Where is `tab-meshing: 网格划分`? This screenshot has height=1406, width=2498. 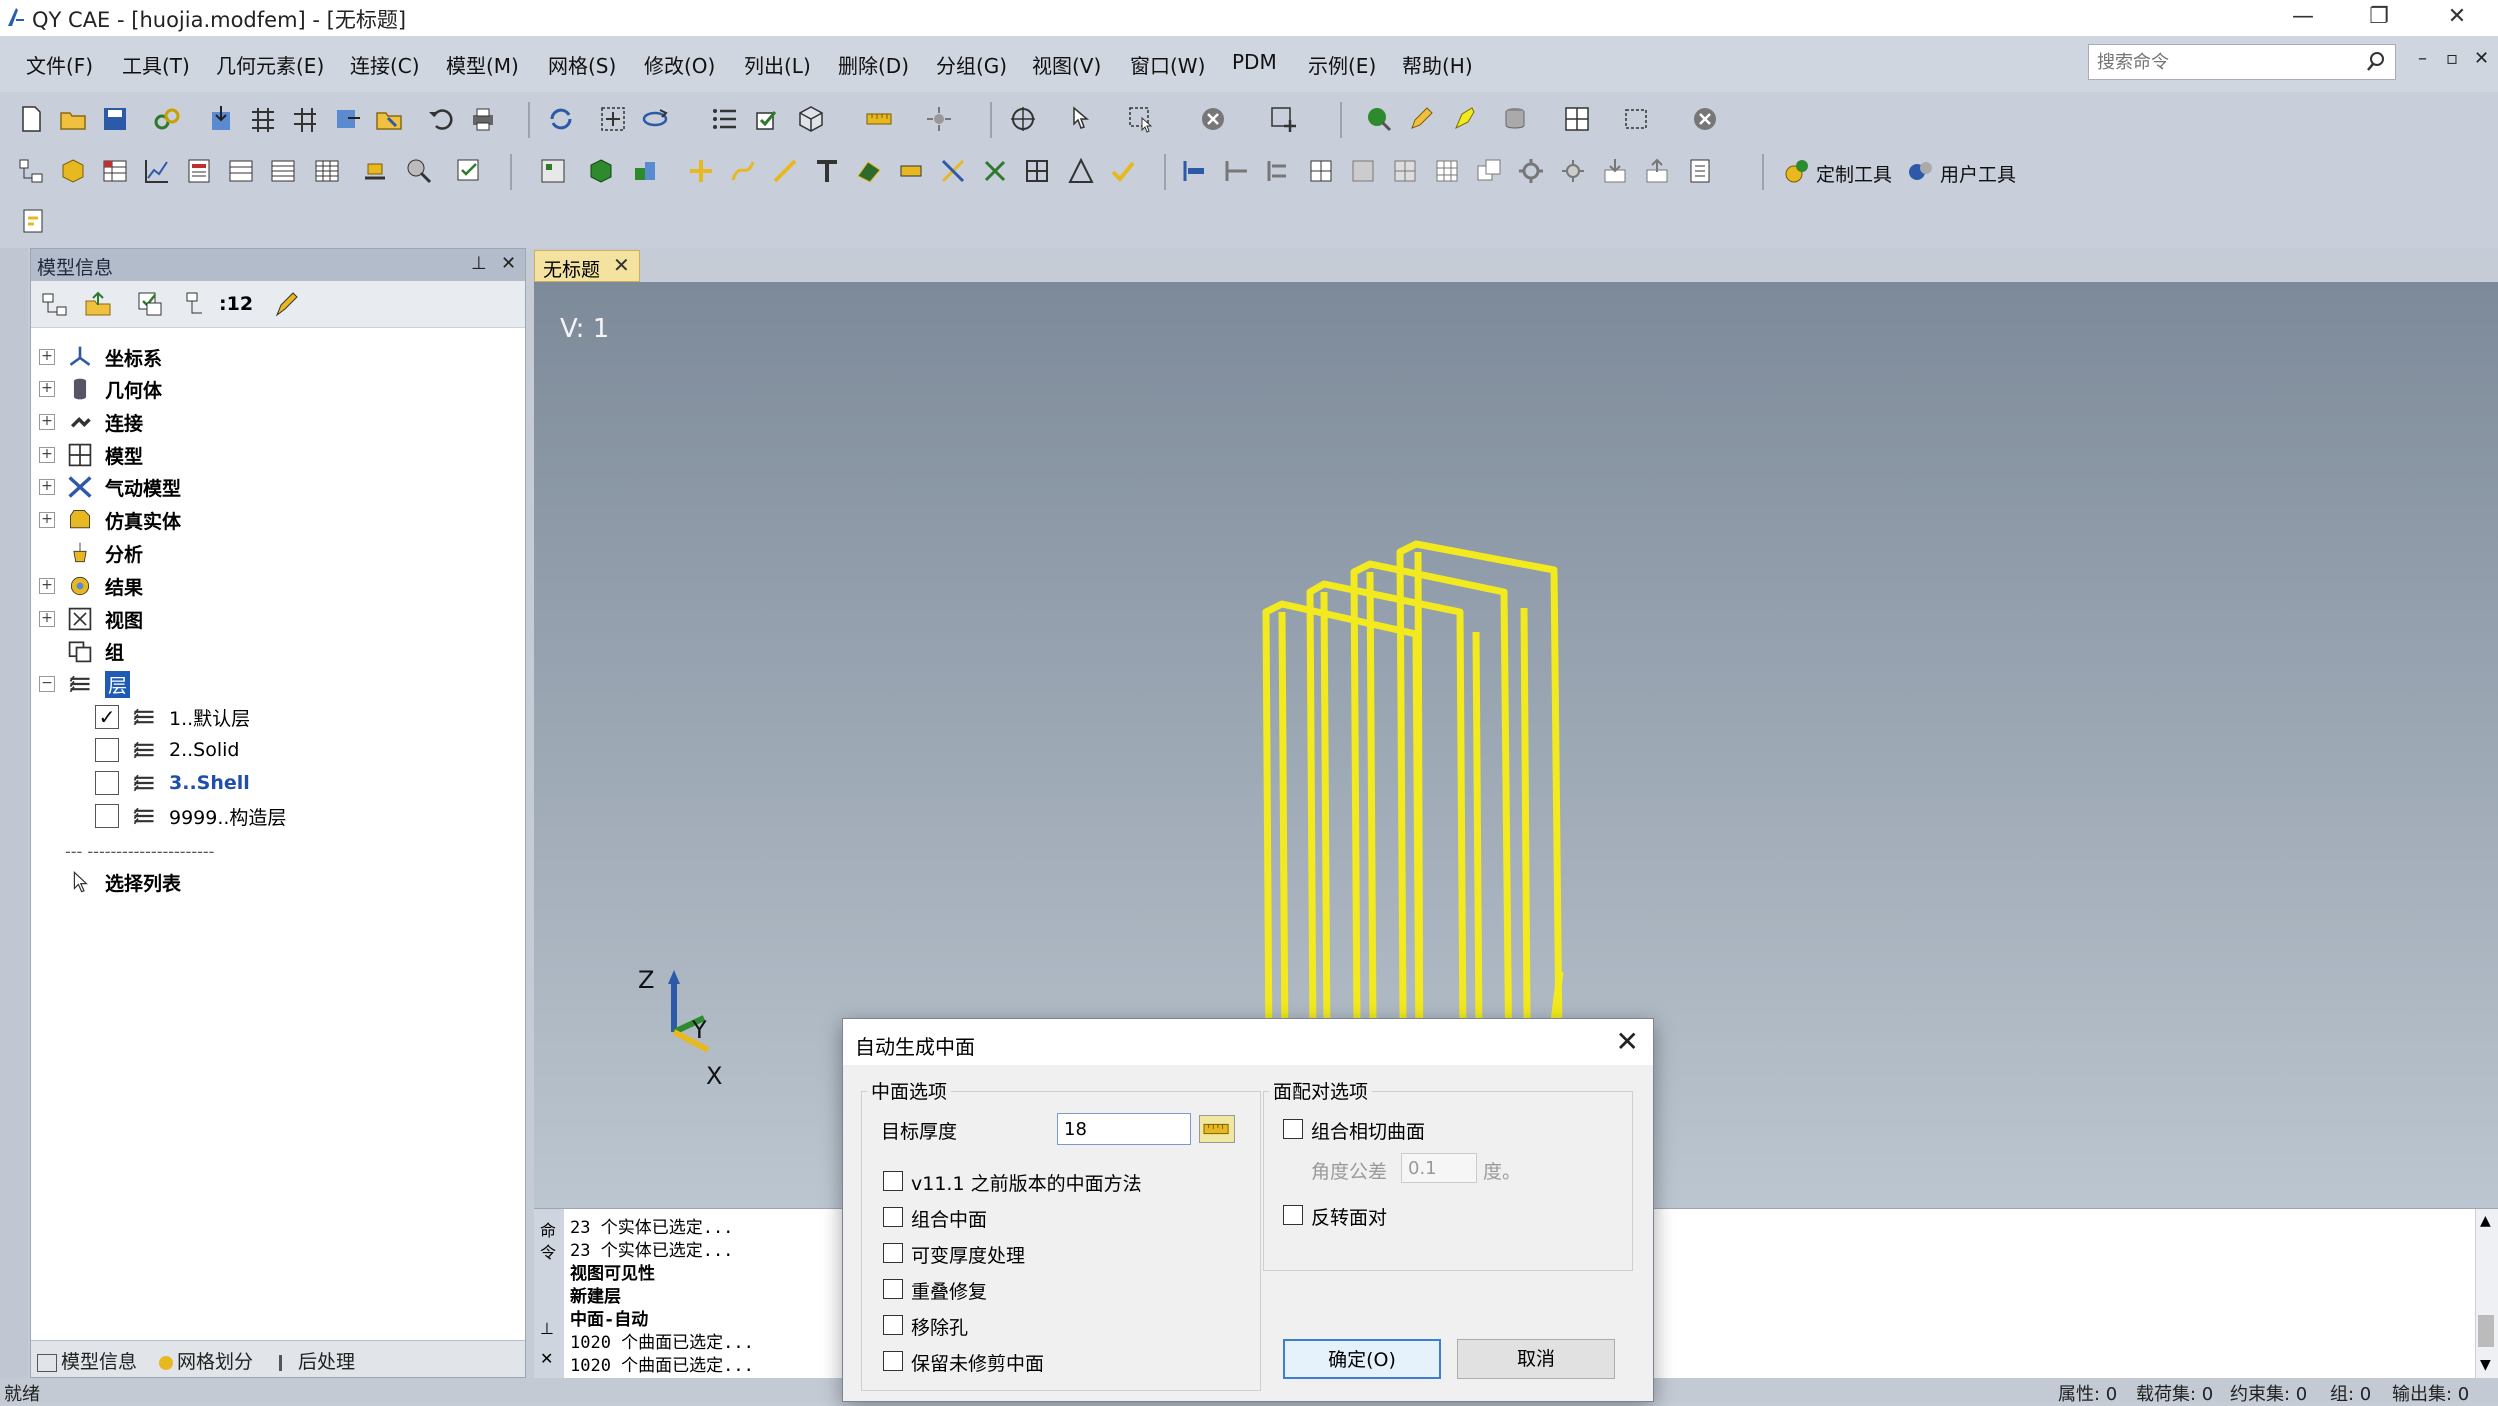 tab-meshing: 网格划分 is located at coordinates (206, 1360).